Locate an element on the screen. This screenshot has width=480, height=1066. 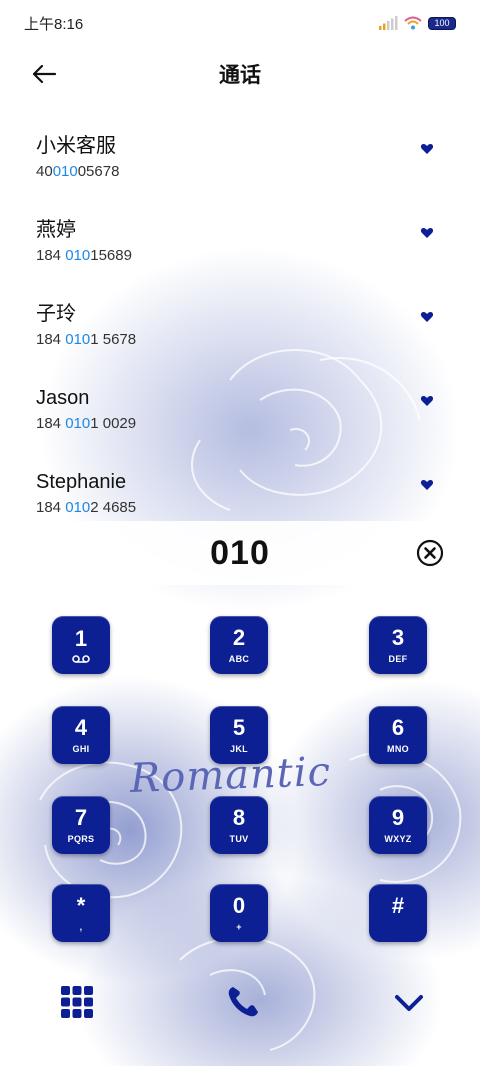
back-button is located at coordinates (44, 74).